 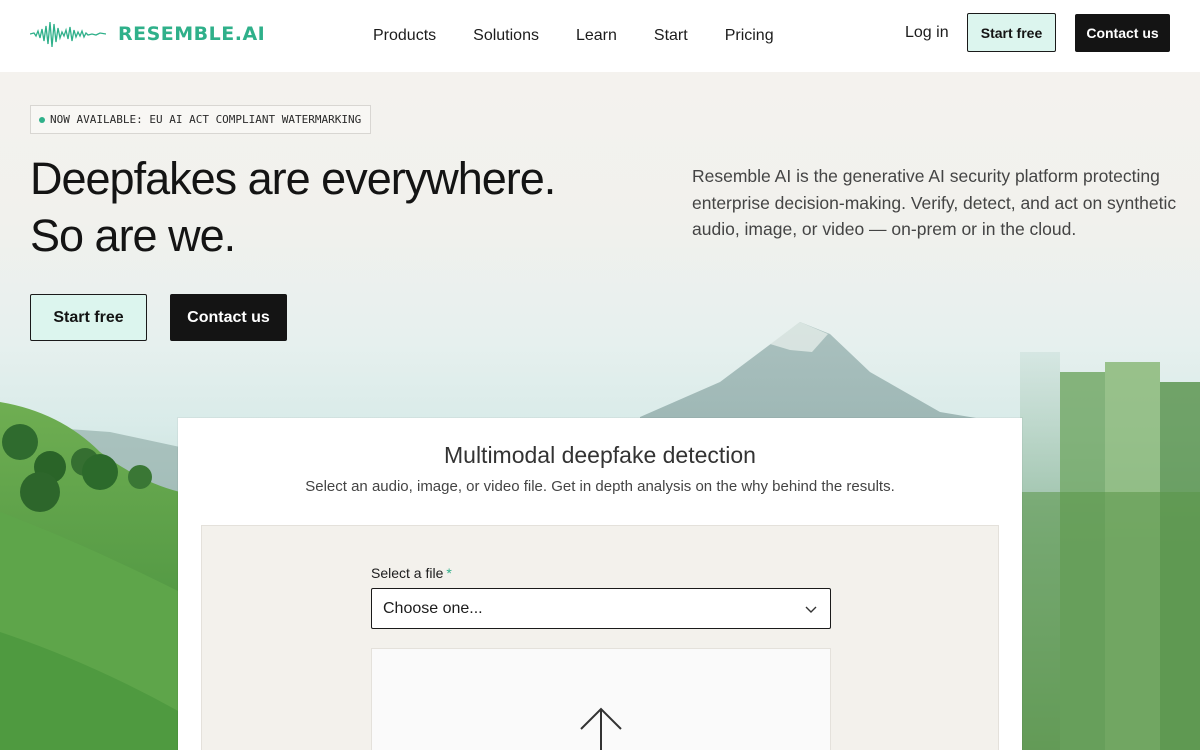 I want to click on required-marker: *, so click(x=449, y=573).